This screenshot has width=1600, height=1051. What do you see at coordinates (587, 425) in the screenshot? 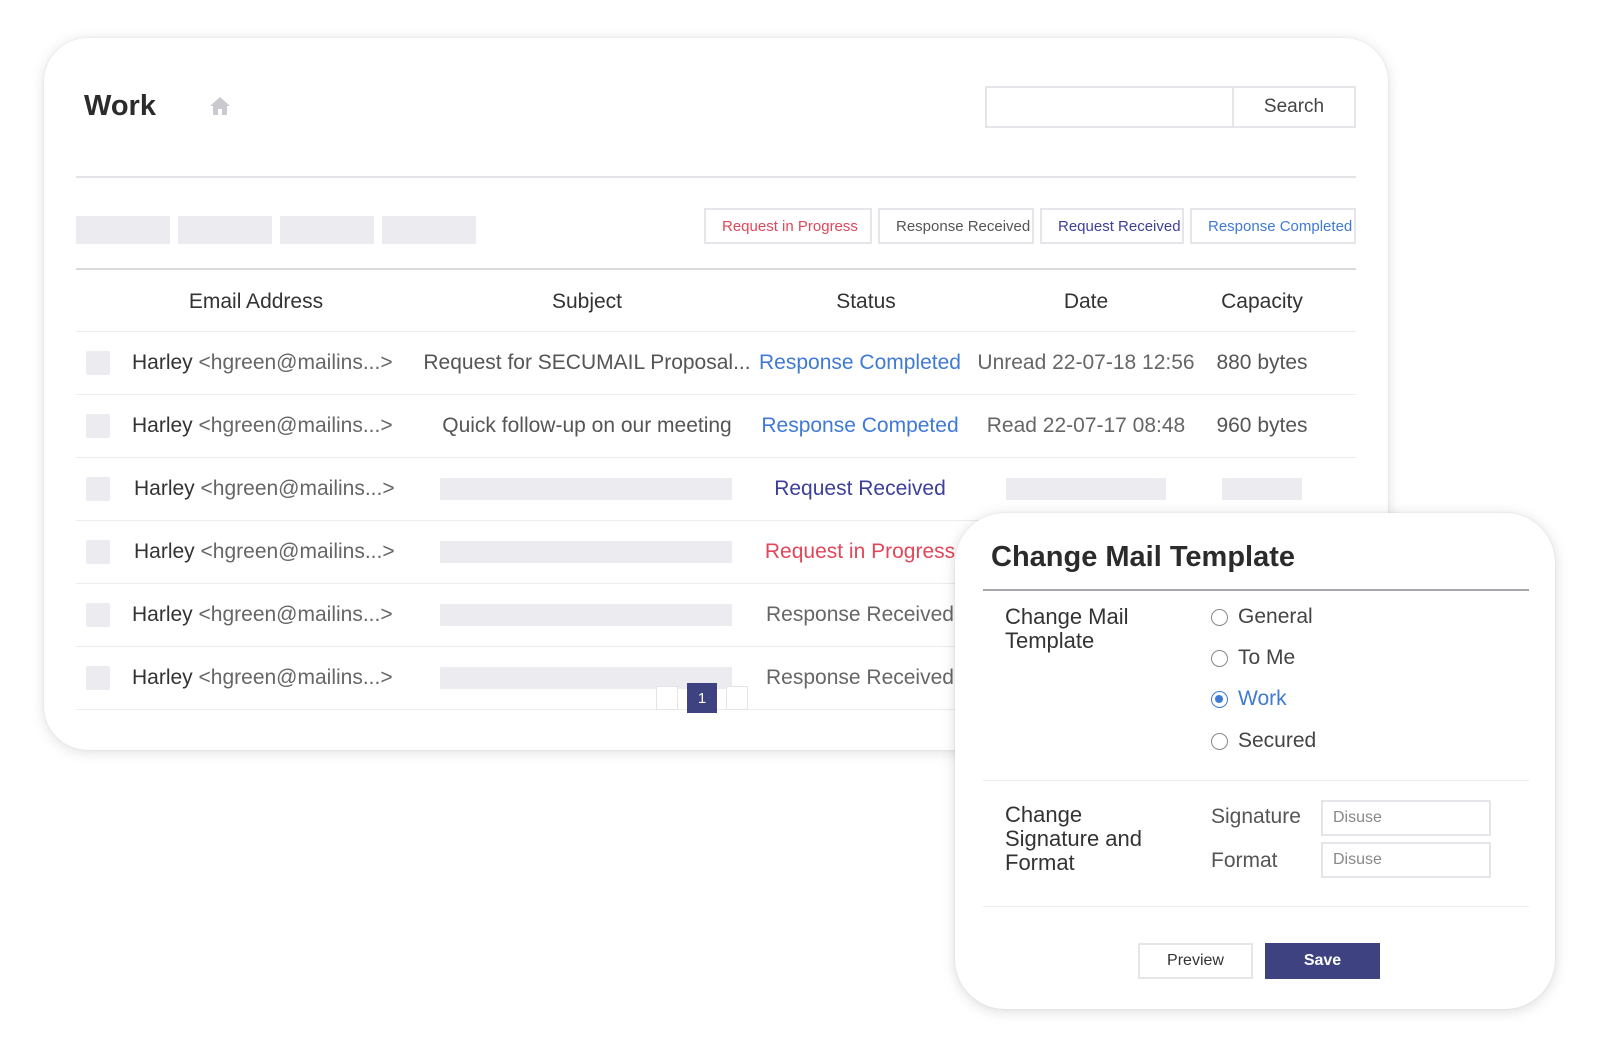
I see `subject: Quick follow-up on our meeting` at bounding box center [587, 425].